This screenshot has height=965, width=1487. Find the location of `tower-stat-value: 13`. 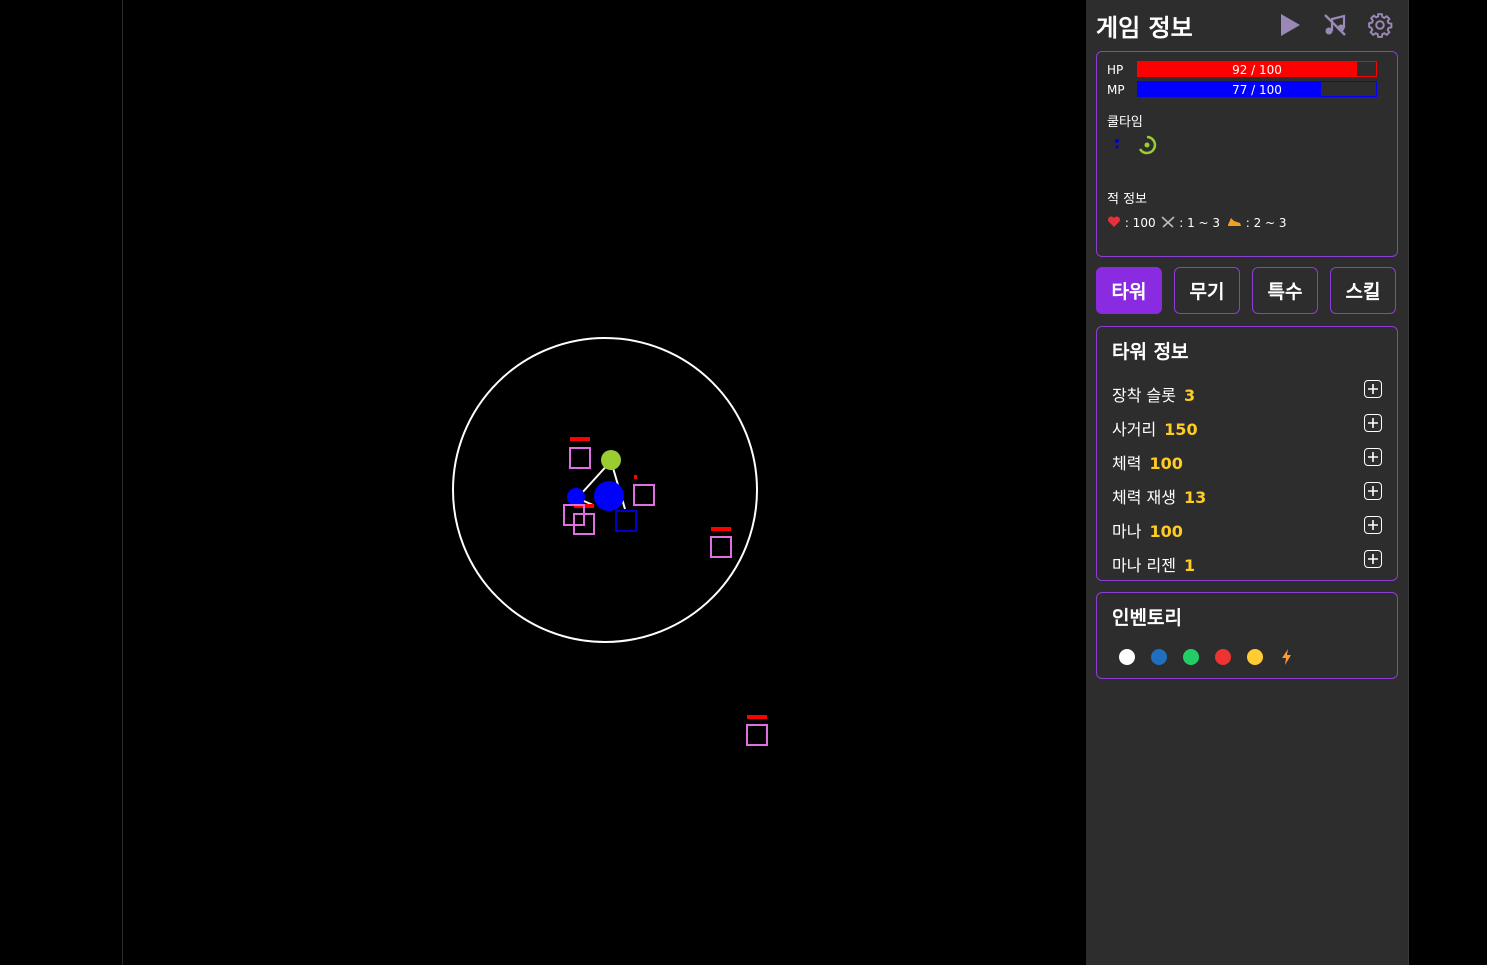

tower-stat-value: 13 is located at coordinates (1195, 497).